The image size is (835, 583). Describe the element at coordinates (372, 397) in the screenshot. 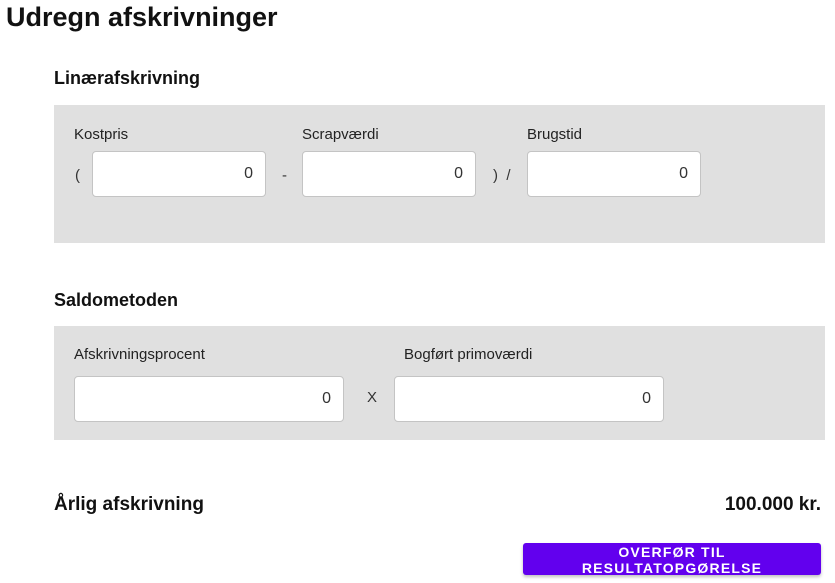

I see `multiply-symbol: X` at that location.